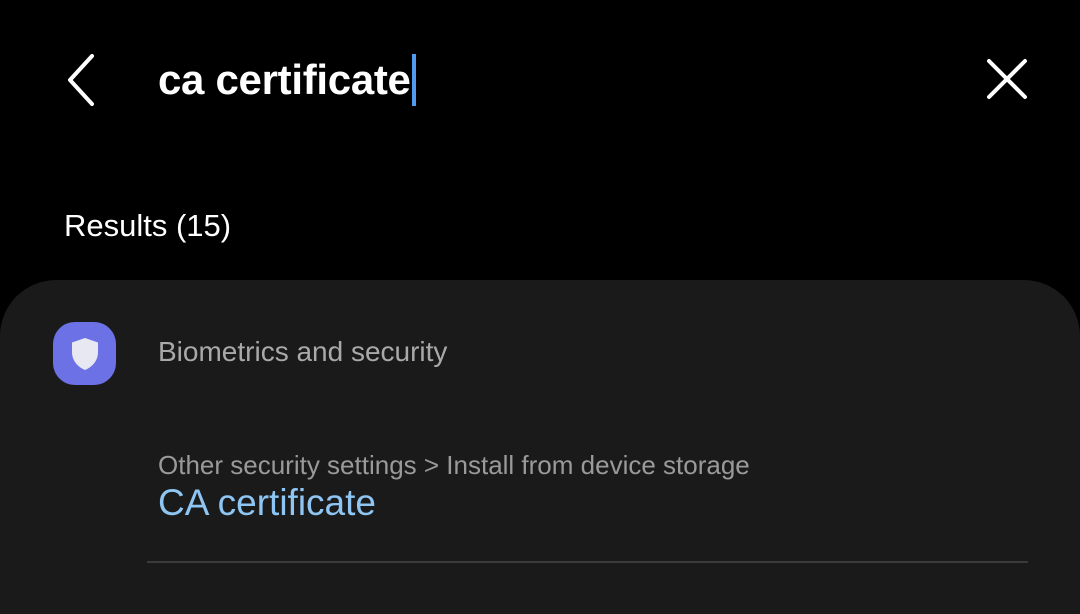 This screenshot has height=614, width=1080. I want to click on clear-search-button, so click(1007, 79).